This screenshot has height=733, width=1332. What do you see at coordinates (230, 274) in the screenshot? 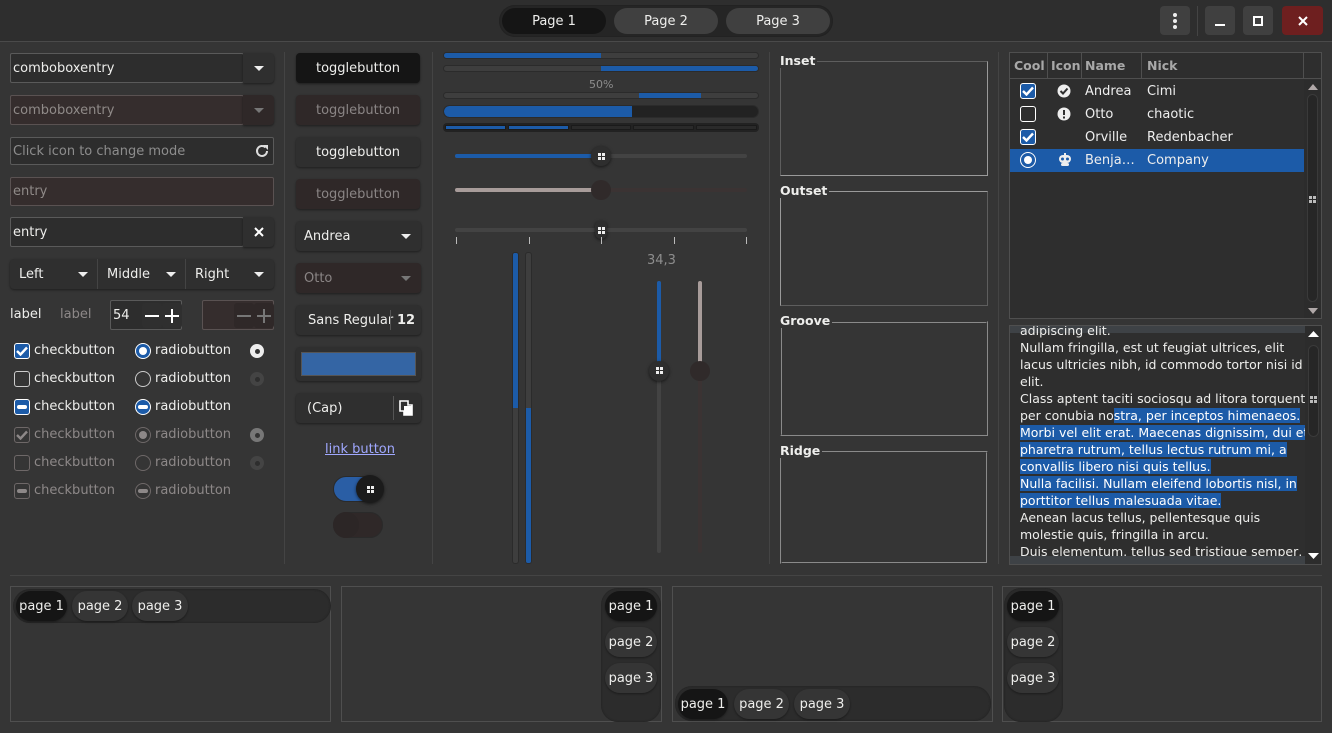
I see `combo-right: Right` at bounding box center [230, 274].